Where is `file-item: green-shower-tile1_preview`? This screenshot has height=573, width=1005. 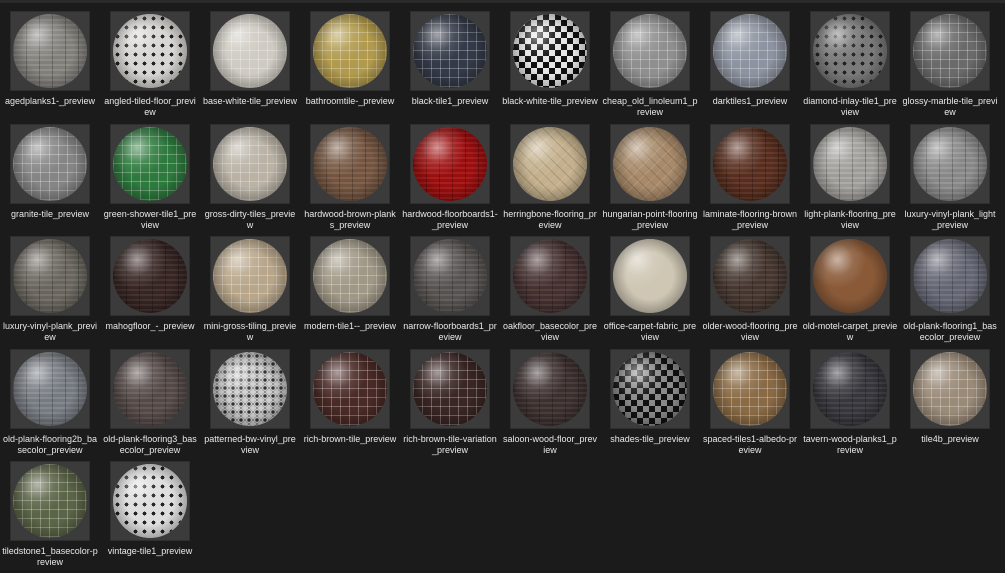
file-item: green-shower-tile1_preview is located at coordinates (150, 179).